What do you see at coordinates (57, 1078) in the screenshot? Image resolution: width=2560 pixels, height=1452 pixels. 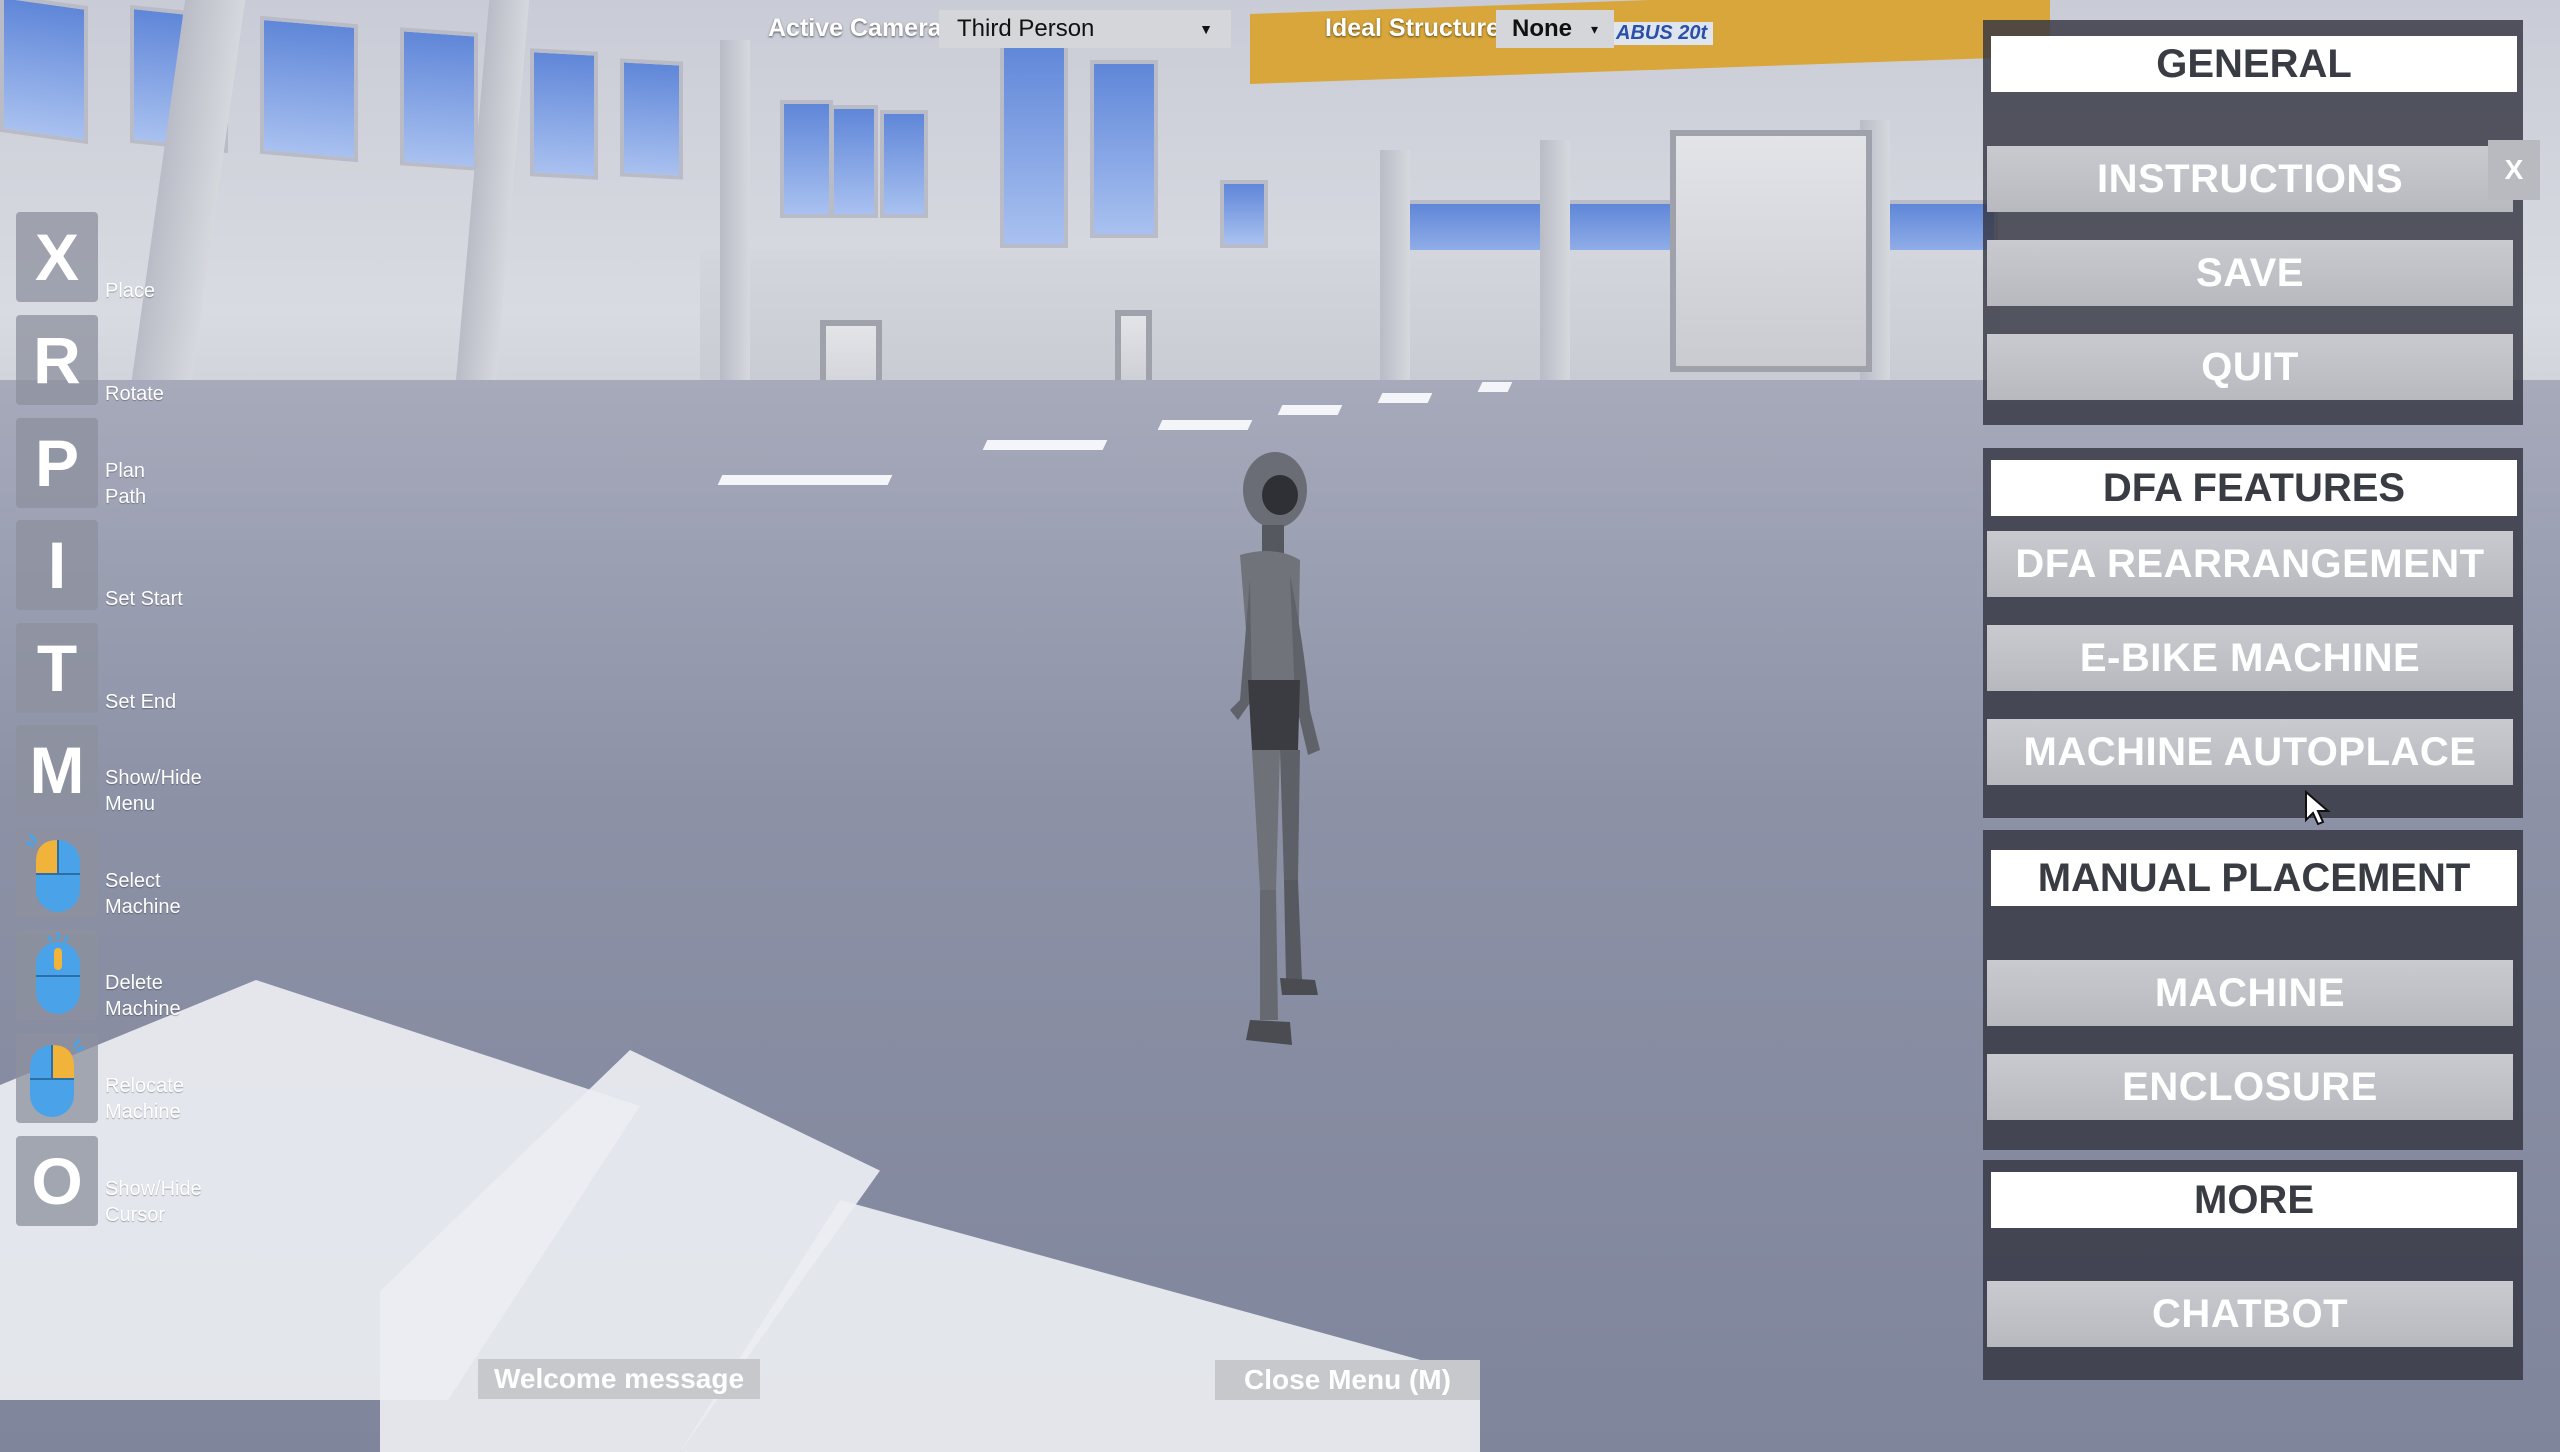 I see `mouse-right-icon` at bounding box center [57, 1078].